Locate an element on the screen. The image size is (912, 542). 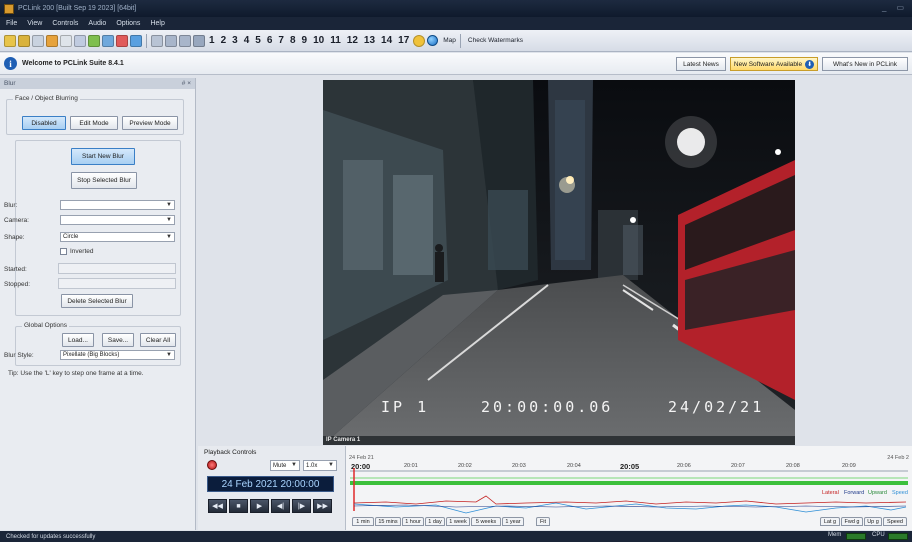
camera-select: ▼ is located at coordinates (117, 220).